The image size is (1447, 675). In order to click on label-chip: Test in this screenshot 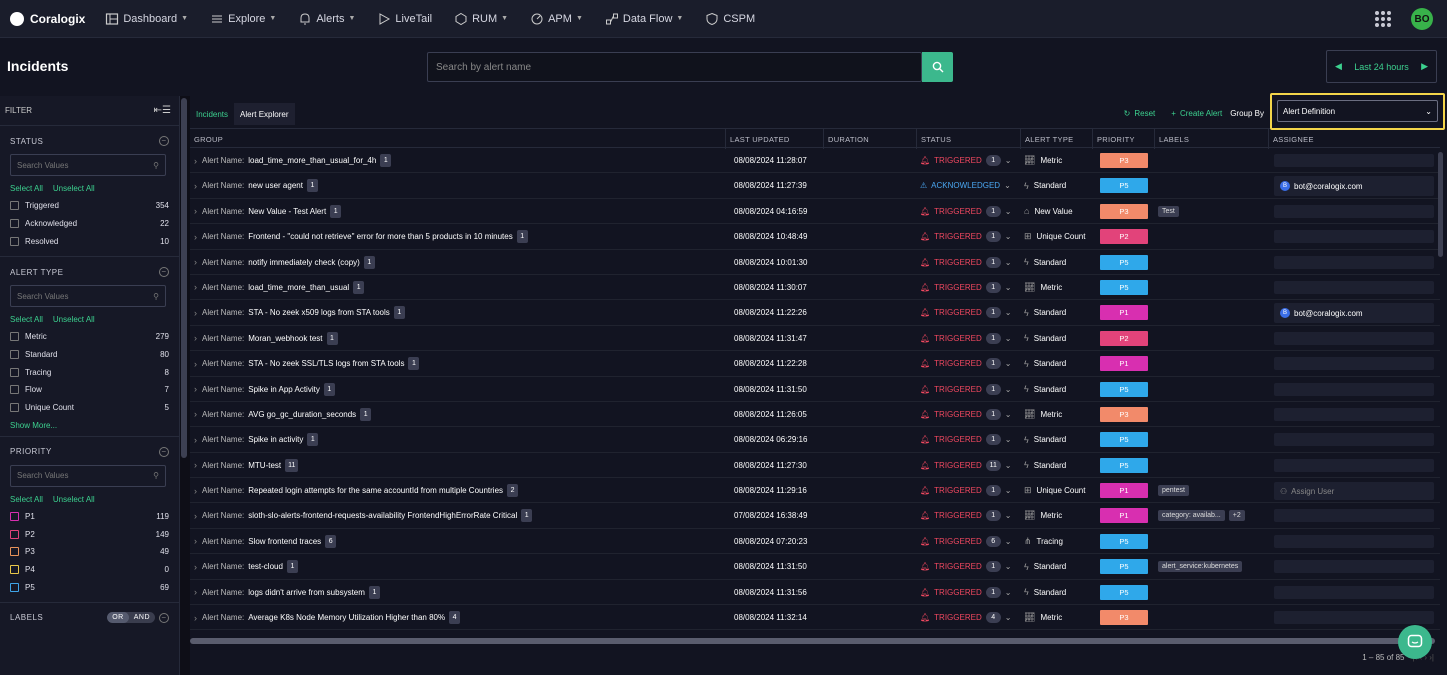, I will do `click(1168, 211)`.